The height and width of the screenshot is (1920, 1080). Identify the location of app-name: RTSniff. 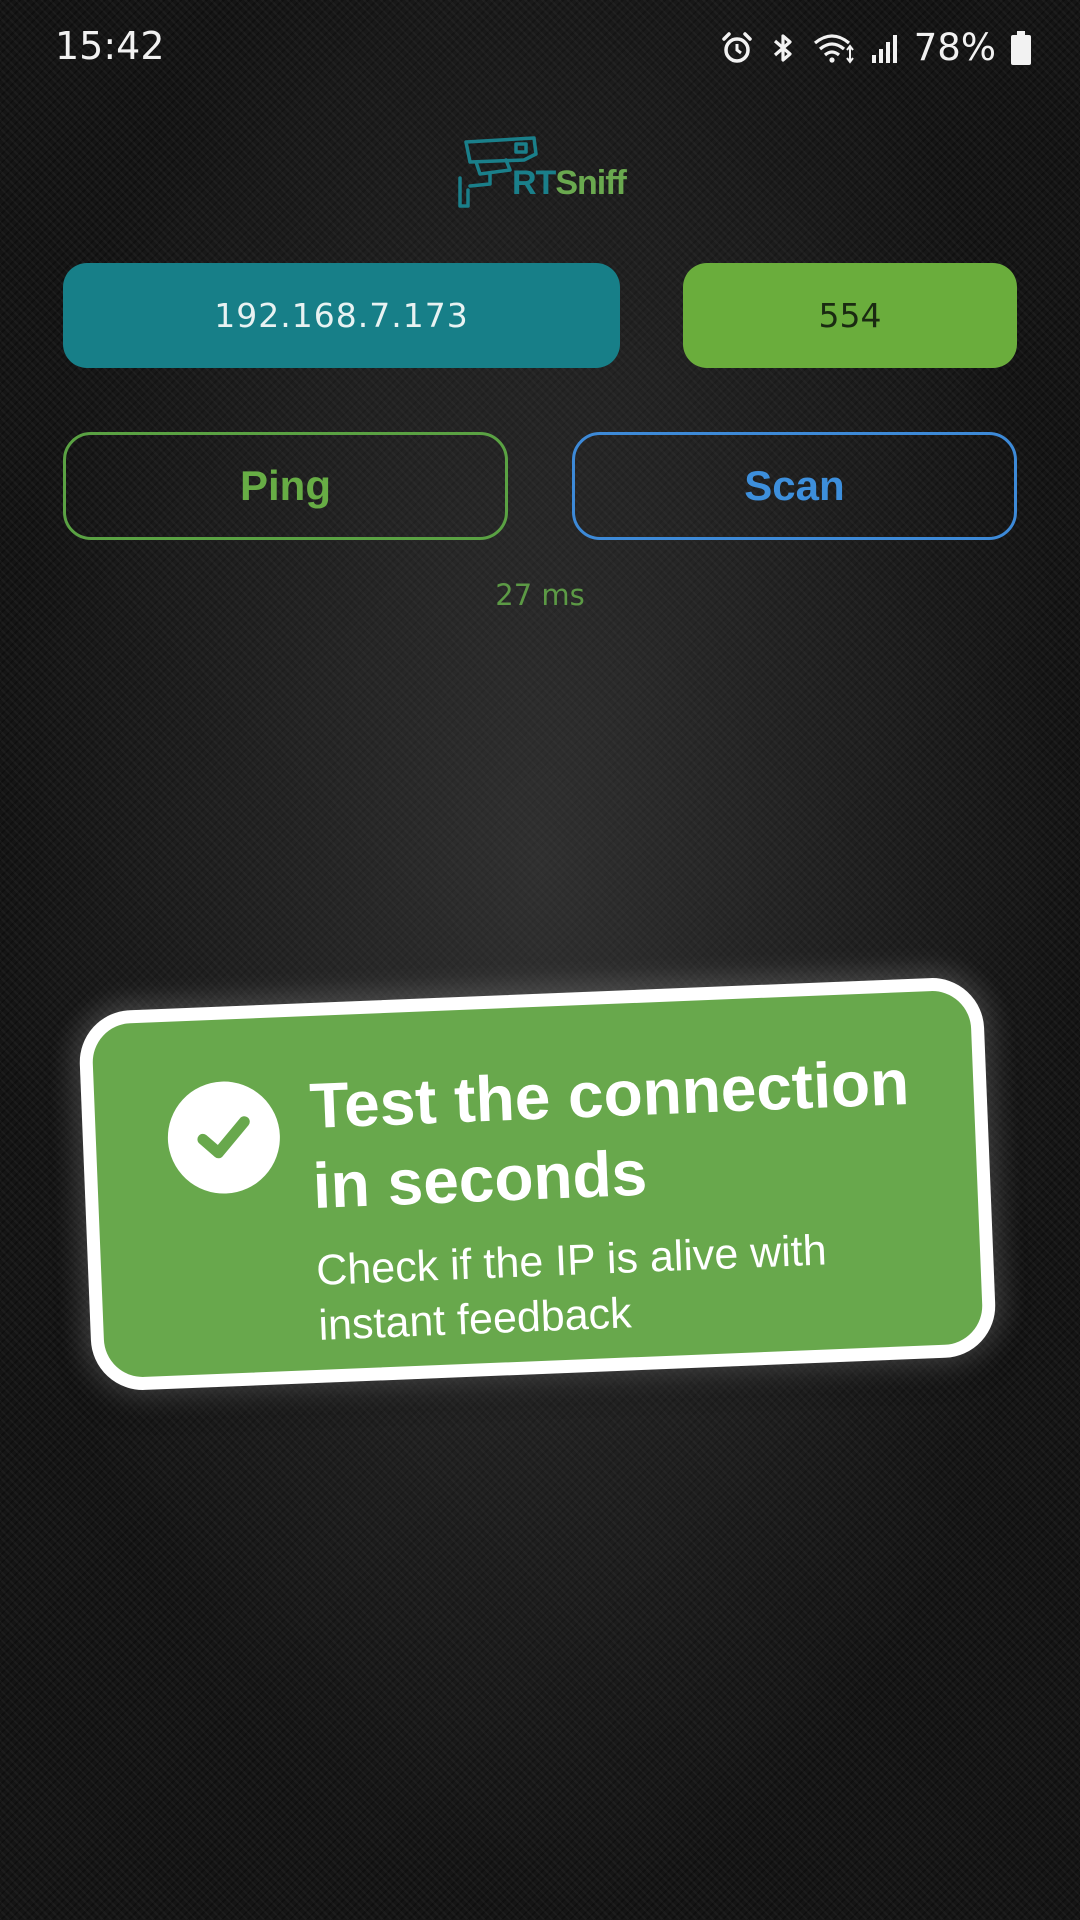
(569, 183).